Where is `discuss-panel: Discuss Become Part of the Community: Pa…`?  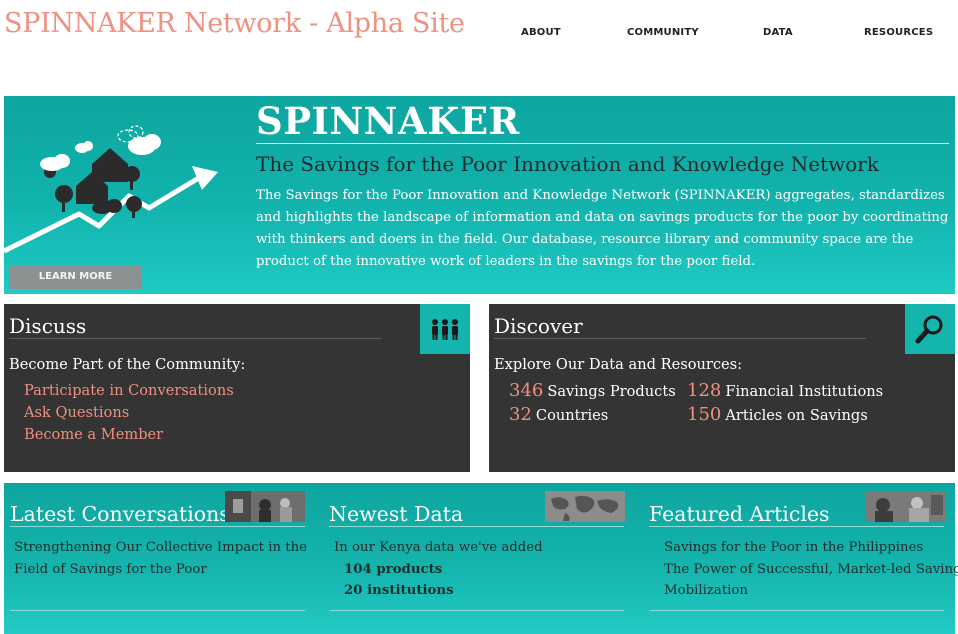
discuss-panel: Discuss Become Part of the Community: Pa… is located at coordinates (237, 388).